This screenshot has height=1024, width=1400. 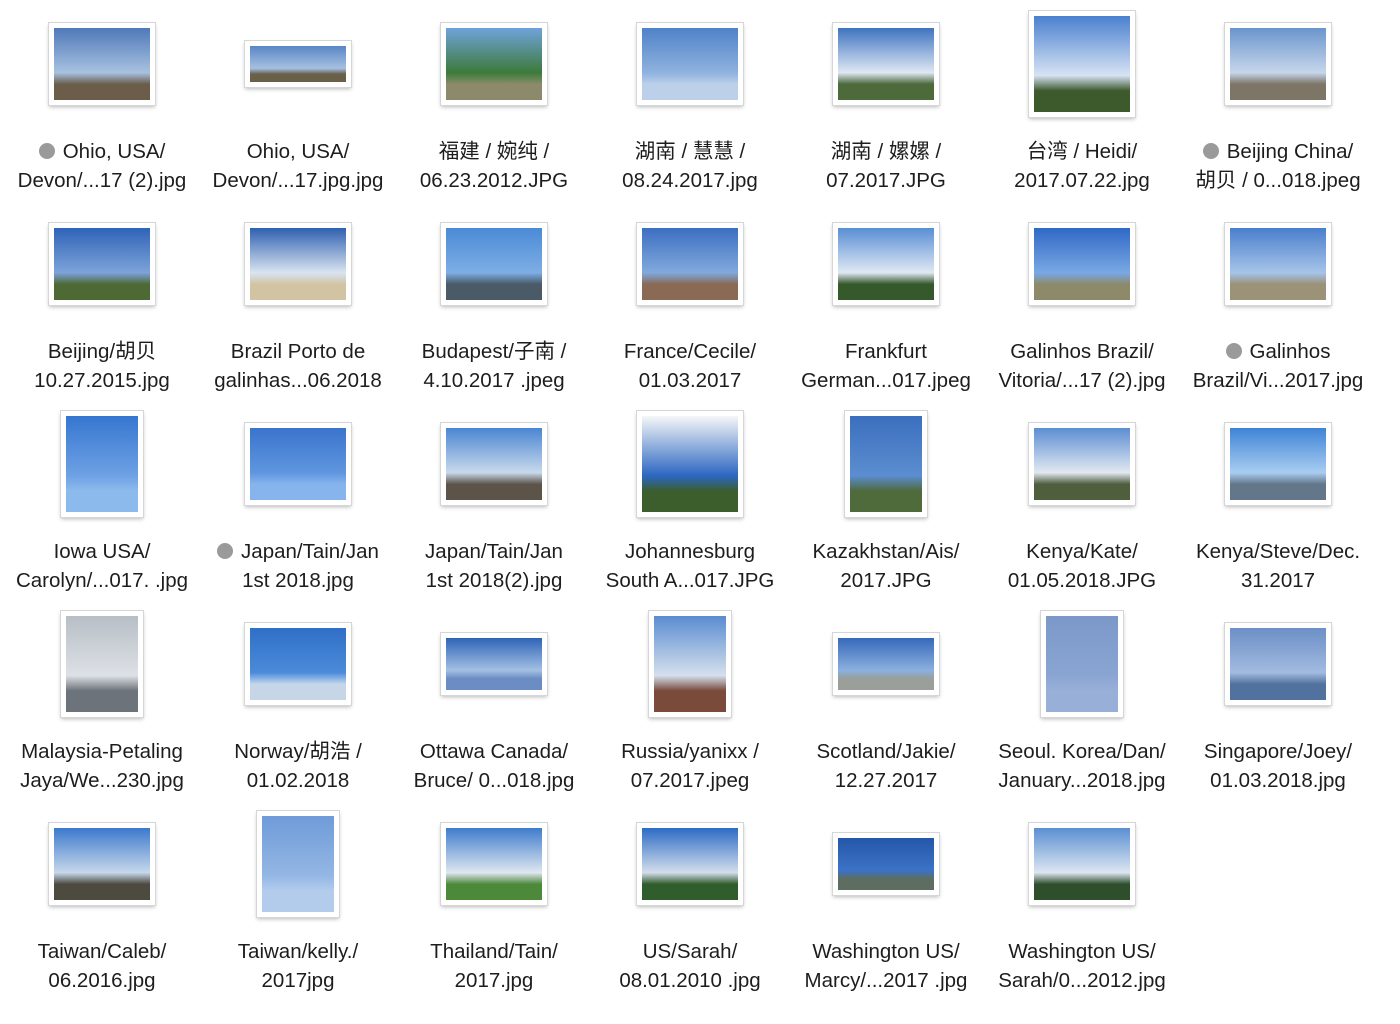 I want to click on file-item: Thailand/Tain/2017.jpg, so click(x=494, y=904).